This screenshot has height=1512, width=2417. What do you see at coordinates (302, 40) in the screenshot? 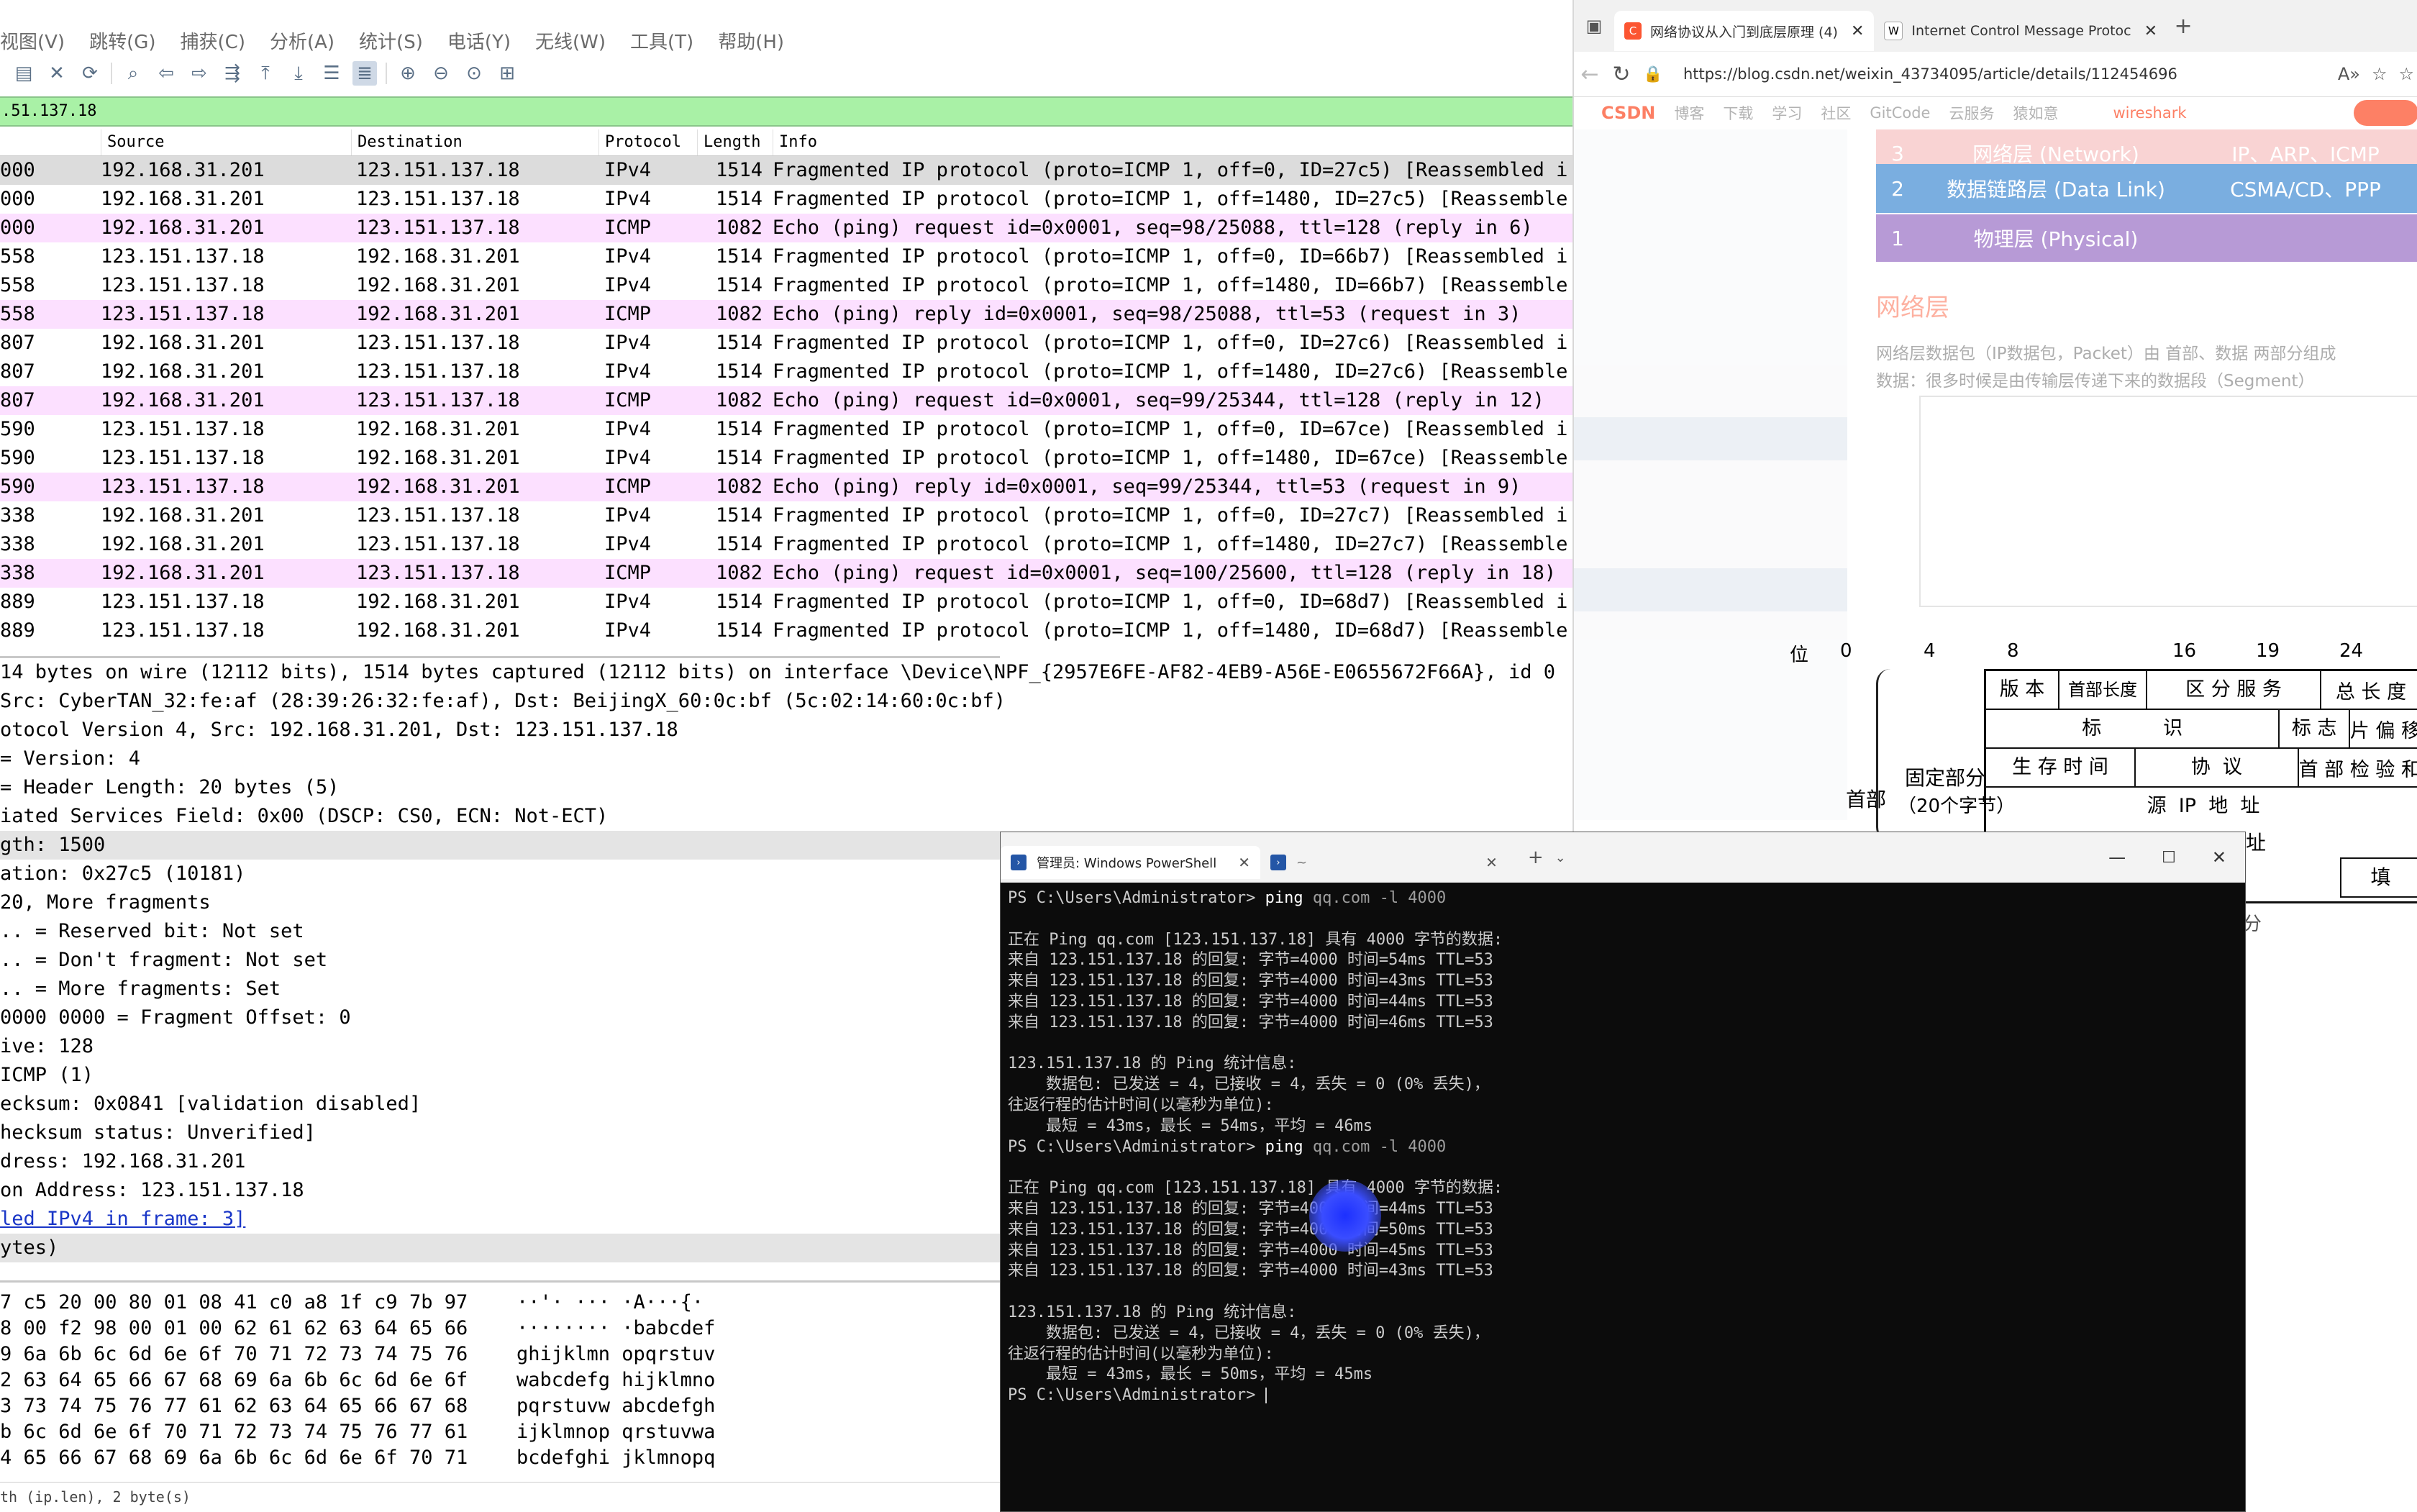
I see `menu-analyze: 分析(A)` at bounding box center [302, 40].